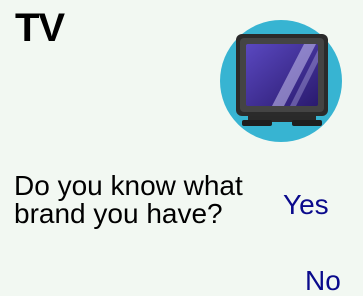  I want to click on yes-option: Yes, so click(306, 205).